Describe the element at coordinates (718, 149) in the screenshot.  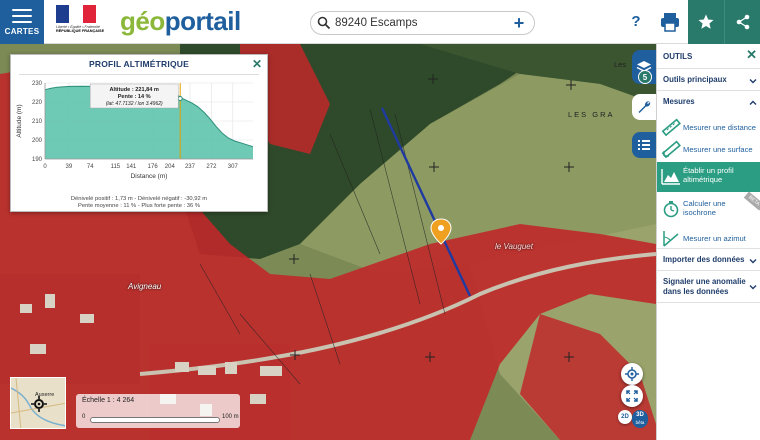
I see `tool-label: Mesurer une surface` at that location.